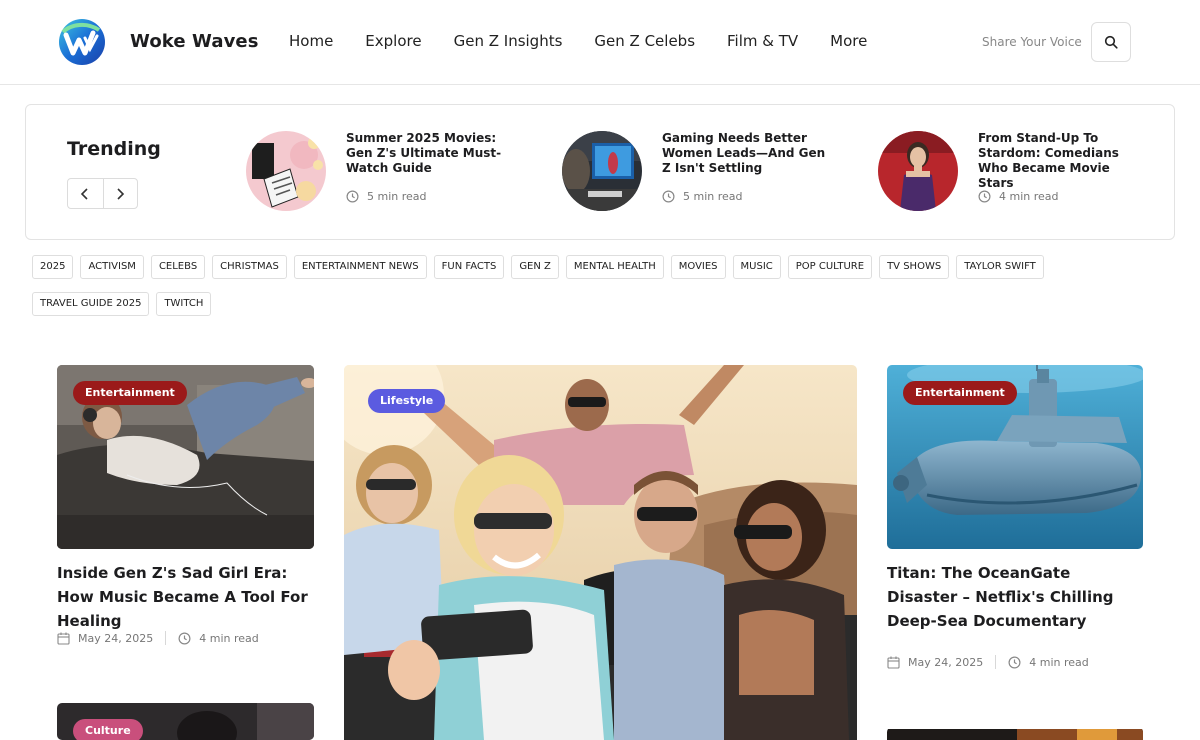  Describe the element at coordinates (82, 42) in the screenshot. I see `woke-waves-logo` at that location.